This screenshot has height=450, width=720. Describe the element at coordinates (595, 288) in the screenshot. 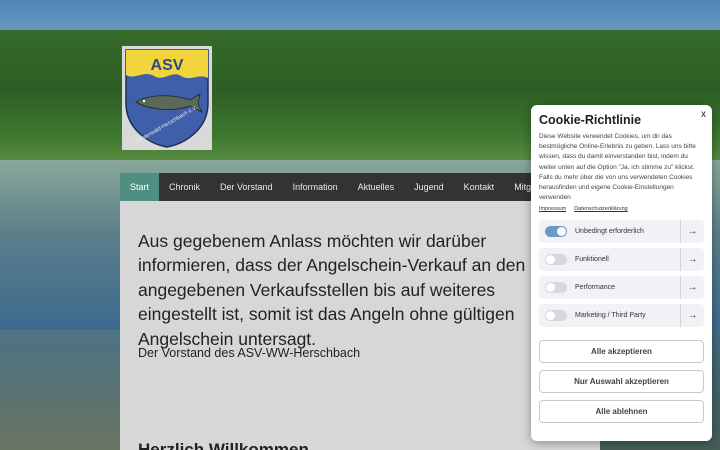

I see `category-label: Performance` at that location.